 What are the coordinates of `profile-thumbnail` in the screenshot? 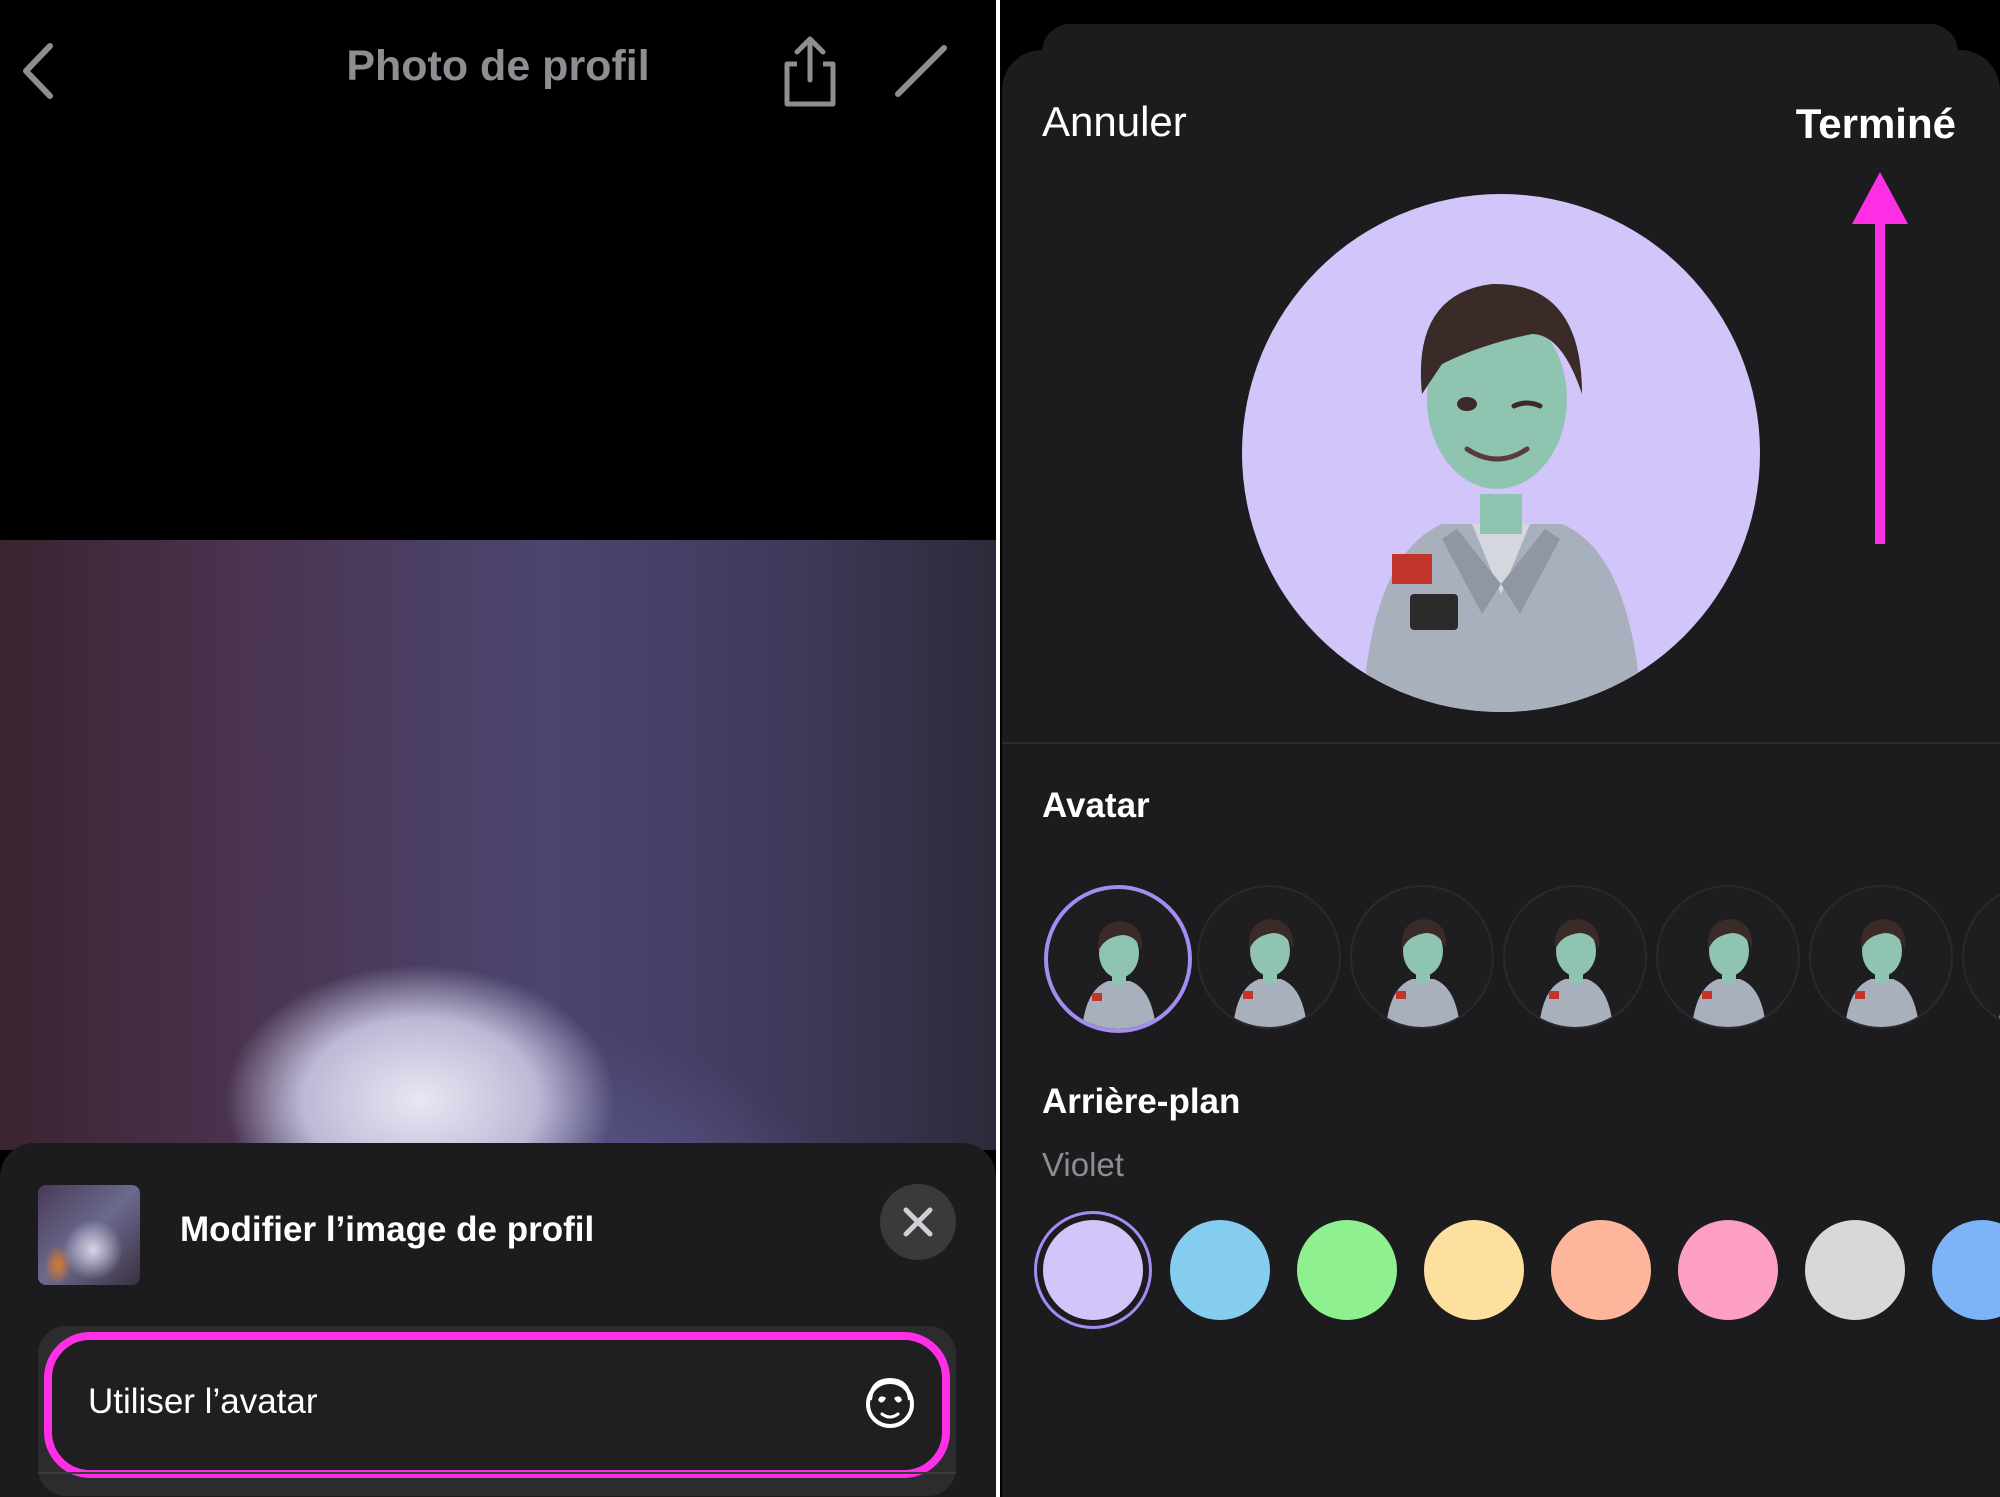 It's located at (89, 1235).